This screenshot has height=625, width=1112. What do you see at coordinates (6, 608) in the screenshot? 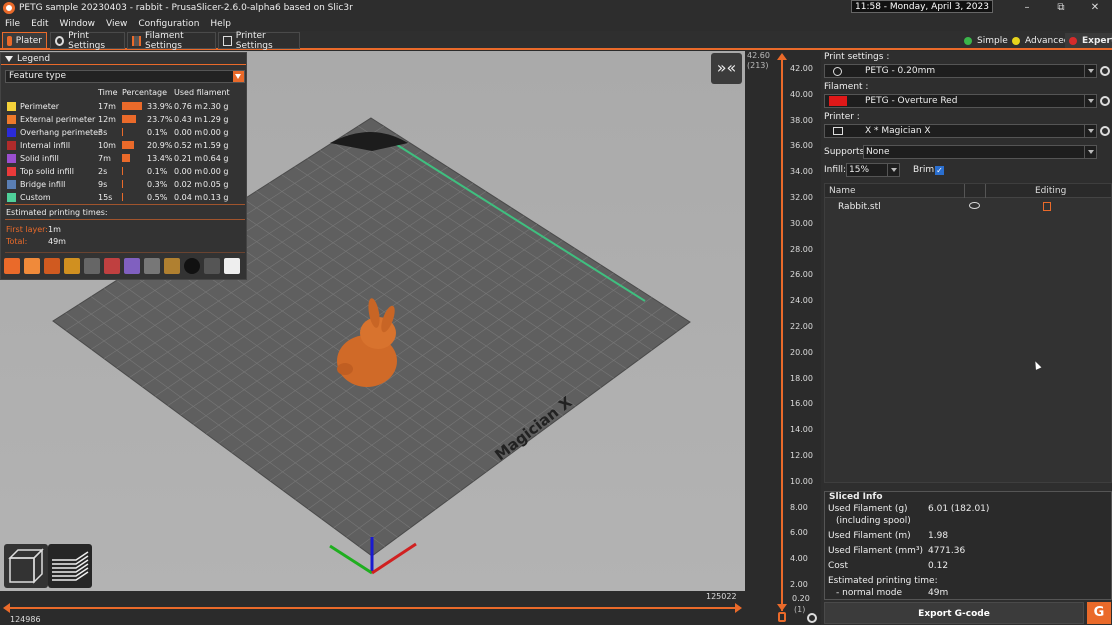
I see `left-thumb-icon` at bounding box center [6, 608].